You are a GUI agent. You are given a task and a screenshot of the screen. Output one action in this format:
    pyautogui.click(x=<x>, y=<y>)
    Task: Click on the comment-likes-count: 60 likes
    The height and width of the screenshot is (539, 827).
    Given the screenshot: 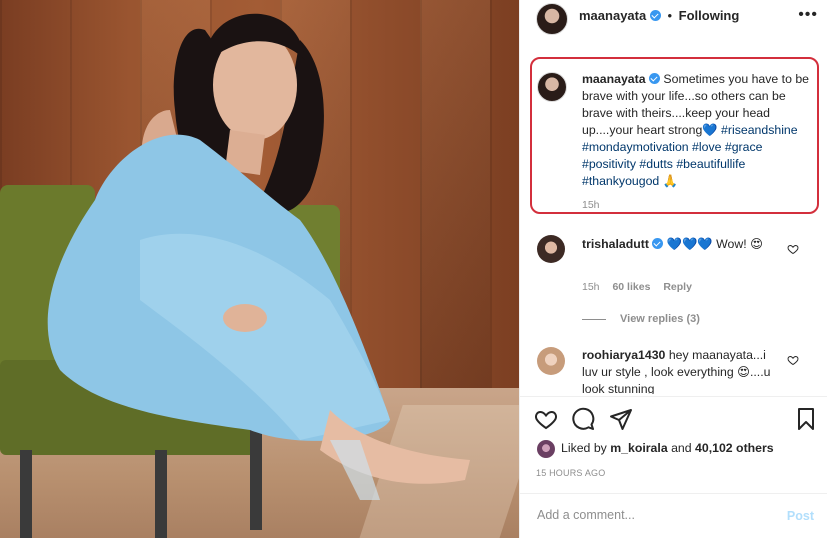 What is the action you would take?
    pyautogui.click(x=631, y=287)
    